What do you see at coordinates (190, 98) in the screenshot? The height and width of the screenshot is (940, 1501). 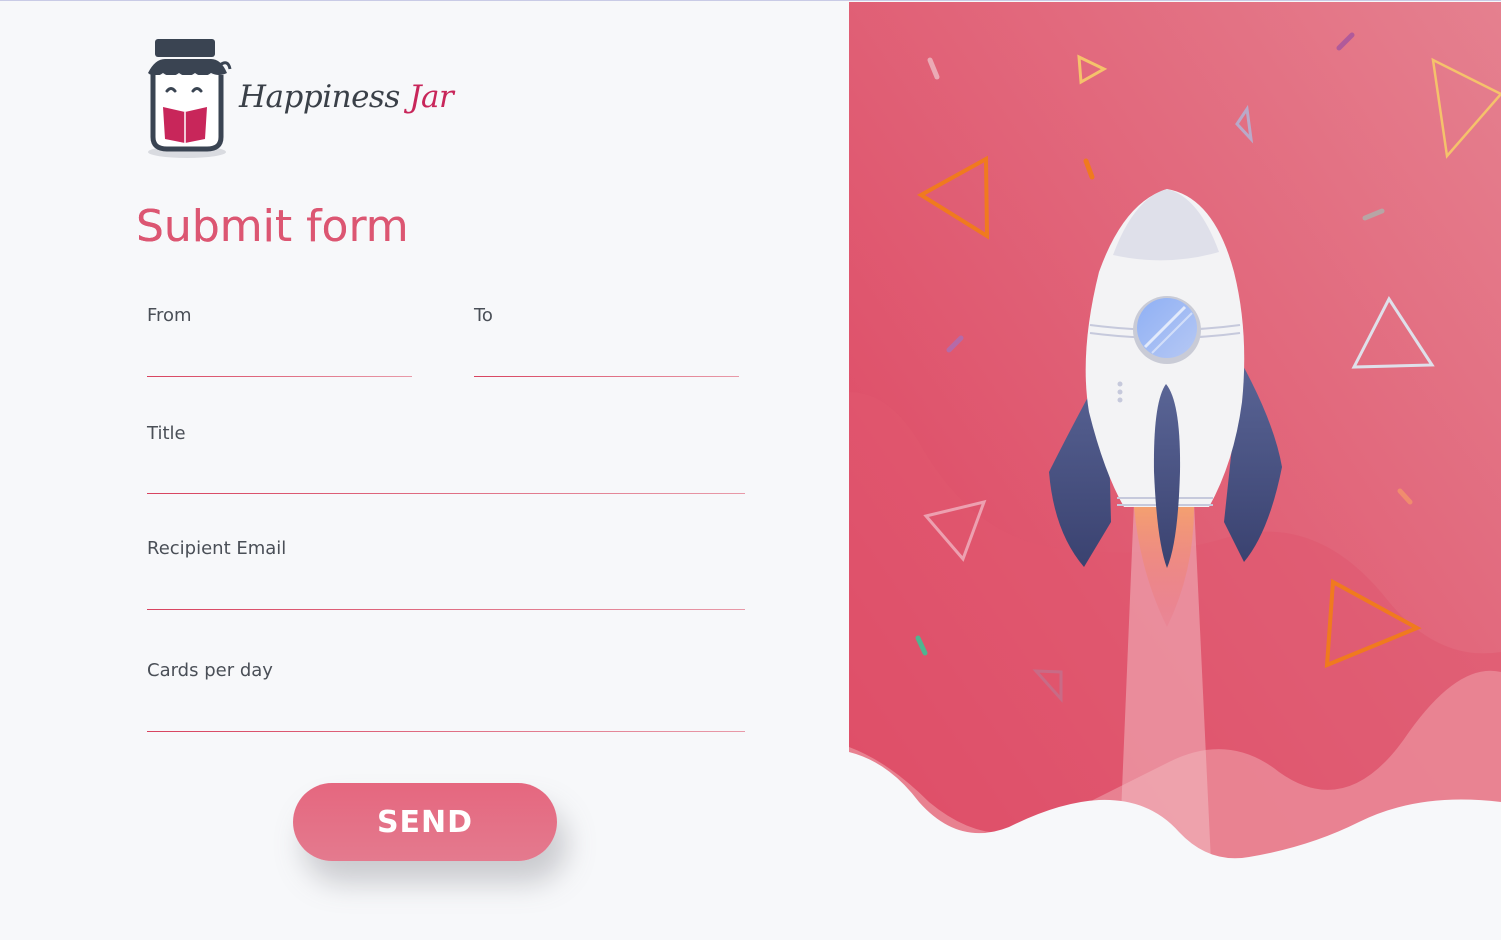 I see `jar-reading-book-icon` at bounding box center [190, 98].